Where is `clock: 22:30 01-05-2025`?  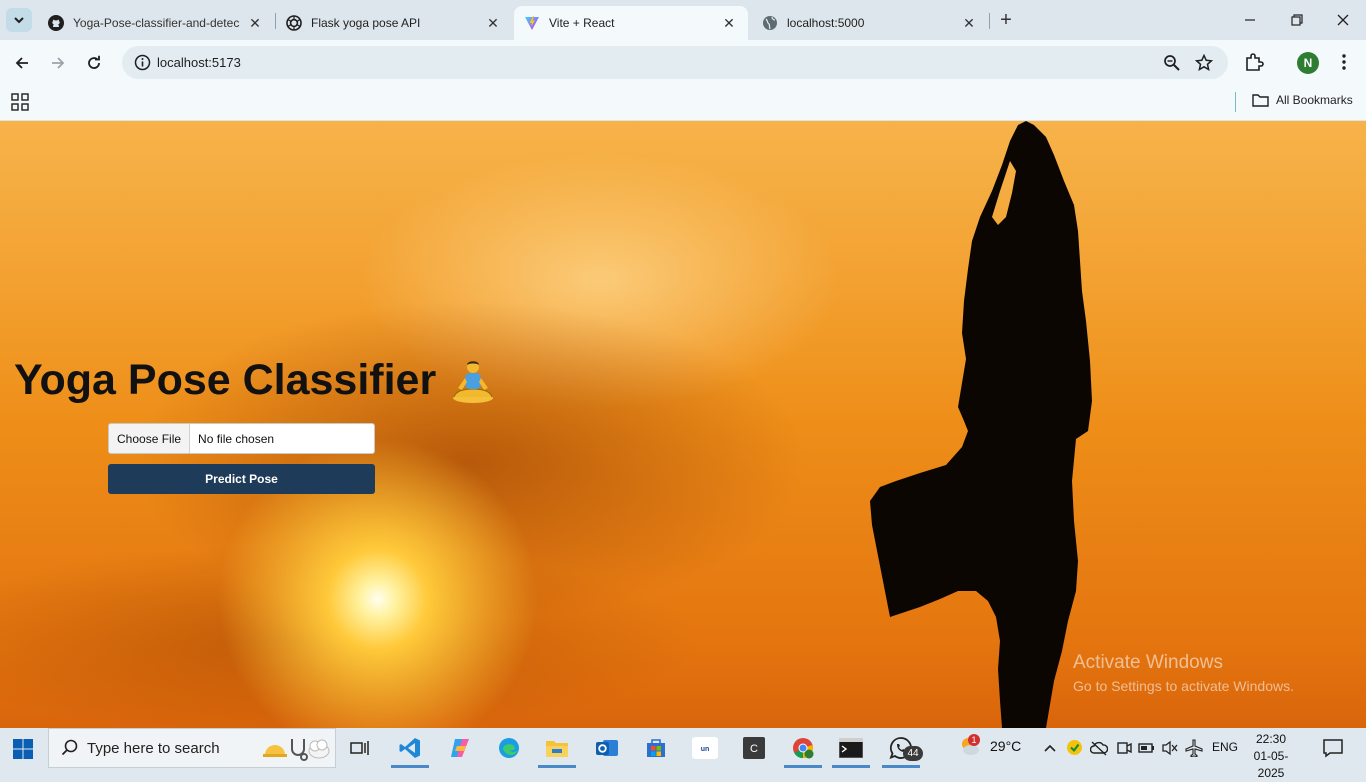 clock: 22:30 01-05-2025 is located at coordinates (1271, 756).